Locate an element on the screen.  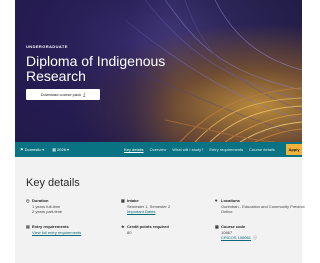
location-pin-icon: ⌖ is located at coordinates (216, 200).